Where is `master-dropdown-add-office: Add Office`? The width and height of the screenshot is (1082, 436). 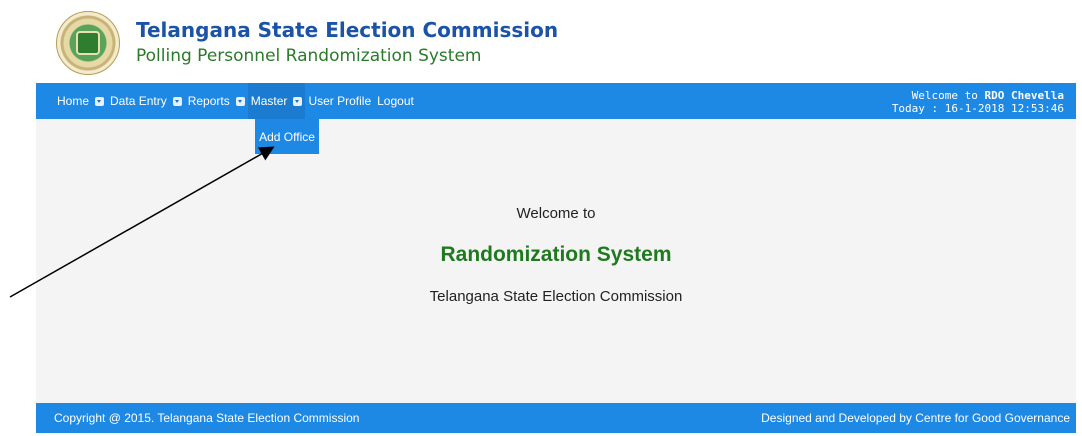 master-dropdown-add-office: Add Office is located at coordinates (287, 136).